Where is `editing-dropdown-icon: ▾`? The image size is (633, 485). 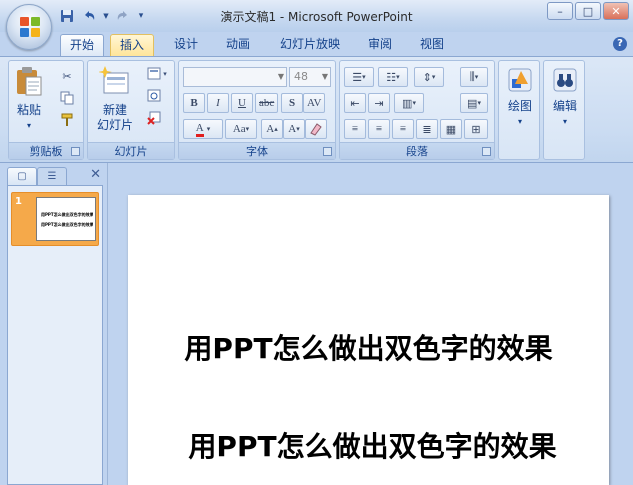
editing-dropdown-icon: ▾ is located at coordinates (565, 121).